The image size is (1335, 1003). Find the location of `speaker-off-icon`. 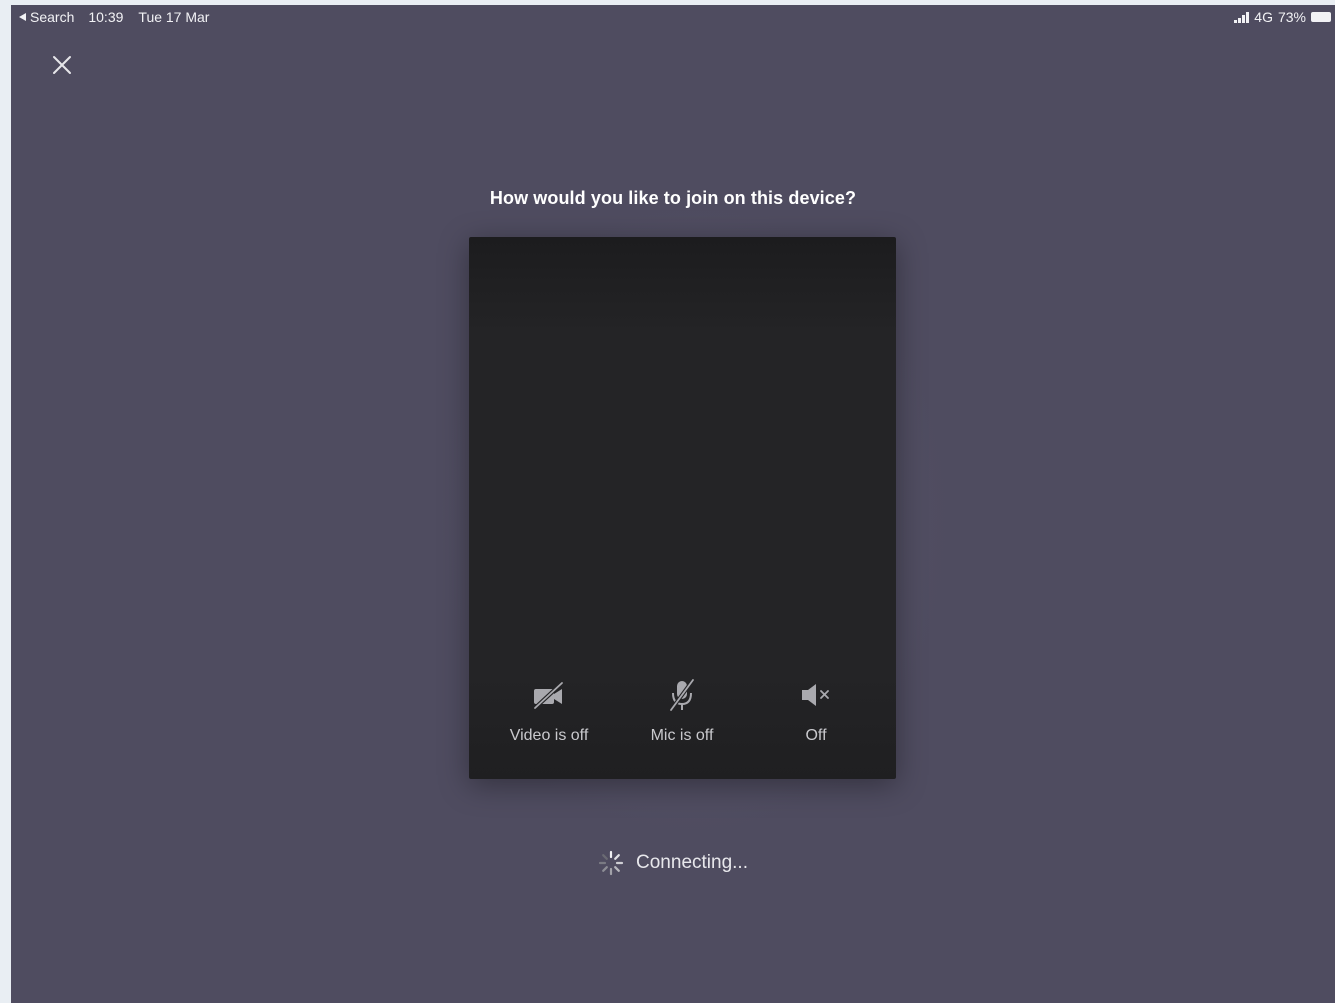

speaker-off-icon is located at coordinates (816, 695).